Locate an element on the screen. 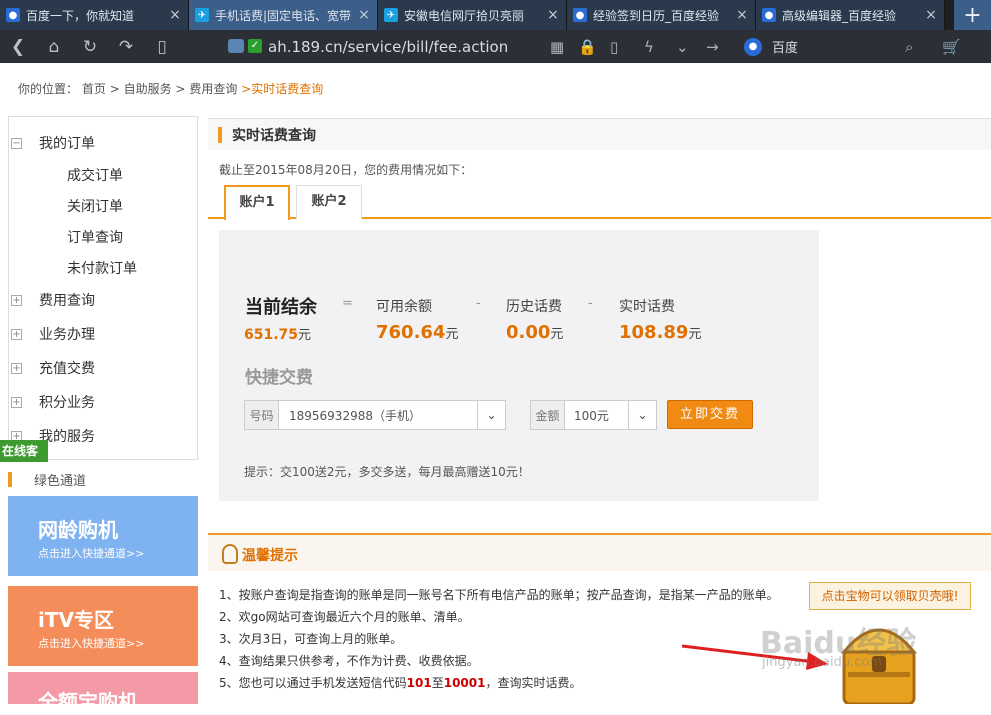 This screenshot has width=991, height=715. browser-tab: ● 百度一下，你就知道 × is located at coordinates (94, 15).